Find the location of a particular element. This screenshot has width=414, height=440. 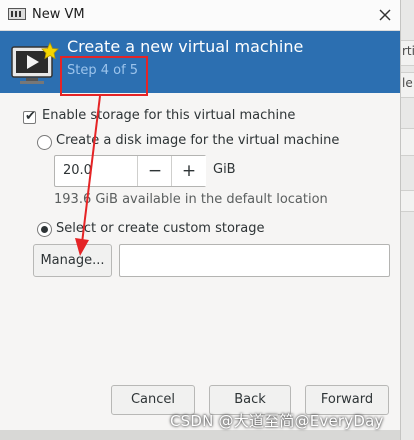

decrement-button: − is located at coordinates (154, 171).